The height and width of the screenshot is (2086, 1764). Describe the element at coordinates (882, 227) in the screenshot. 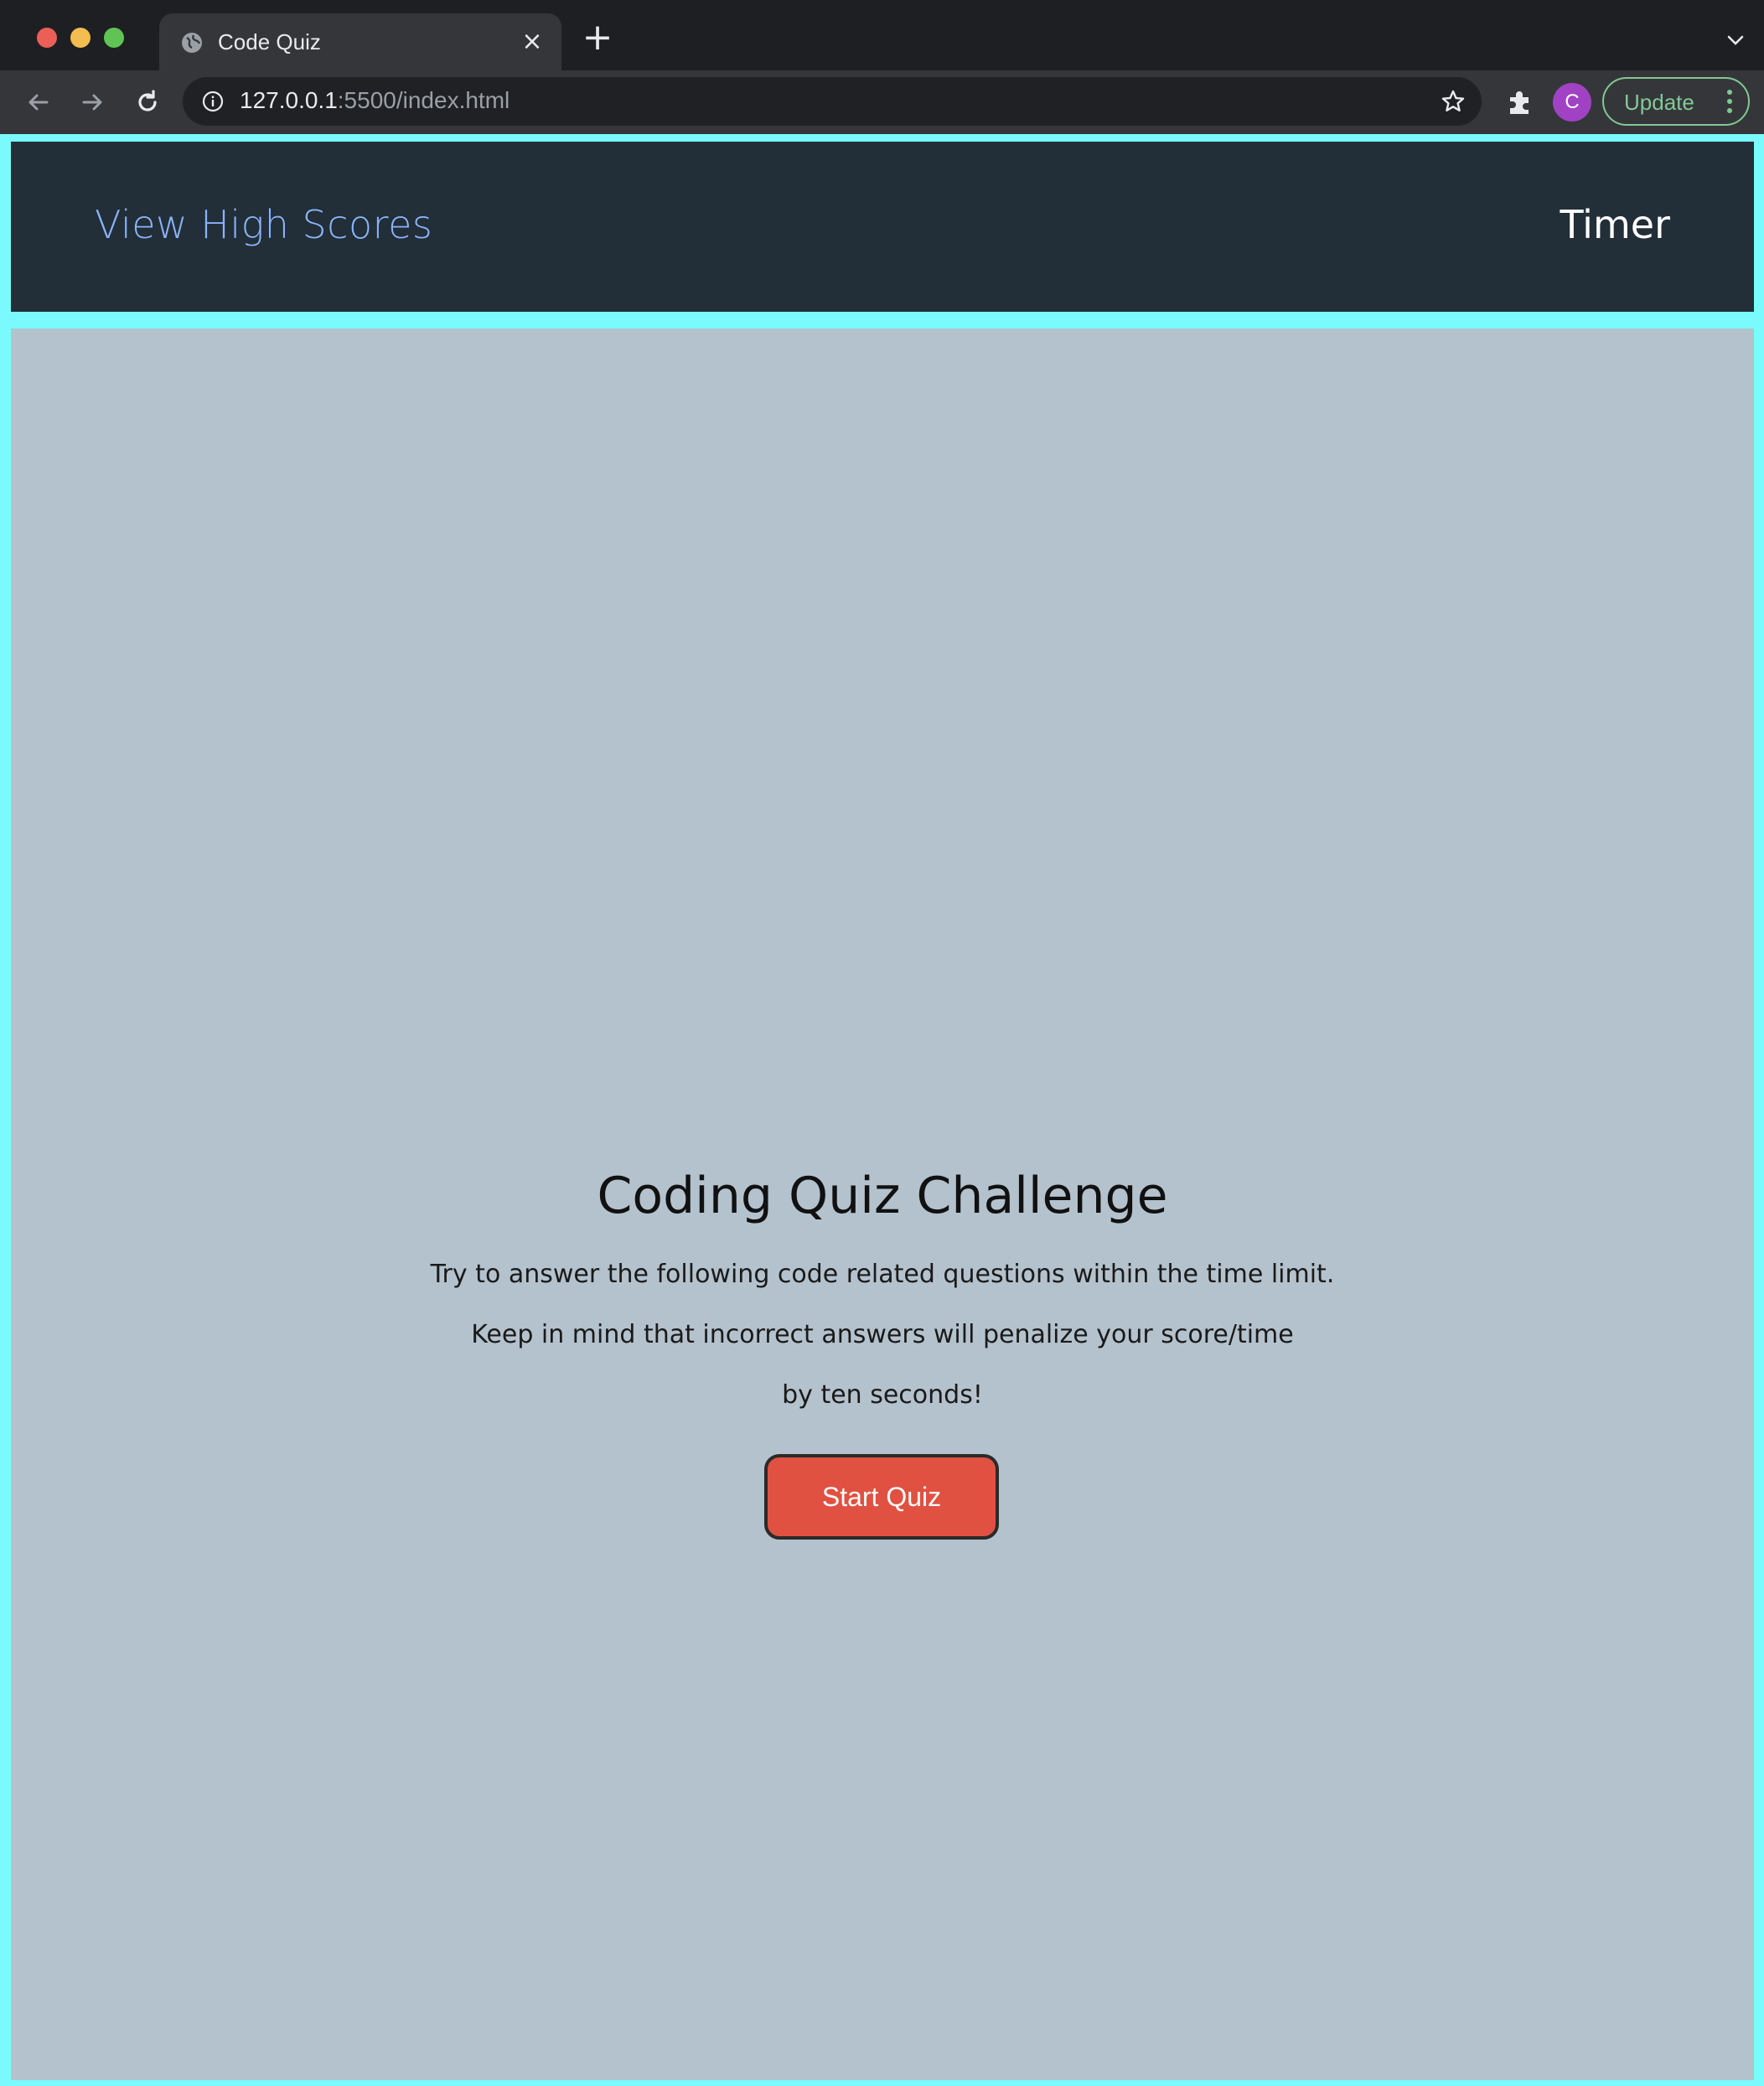

I see `site-header: View High Scores Timer` at that location.